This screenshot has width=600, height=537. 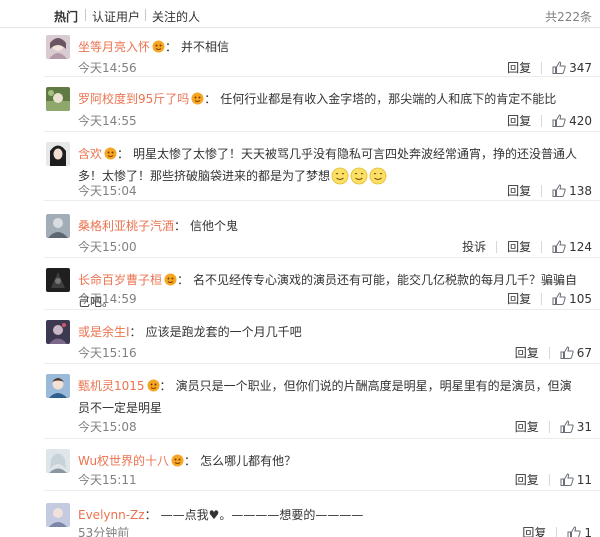 I want to click on comment-body: Wu权世界的十八：怎么哪儿都有他？, so click(x=187, y=461).